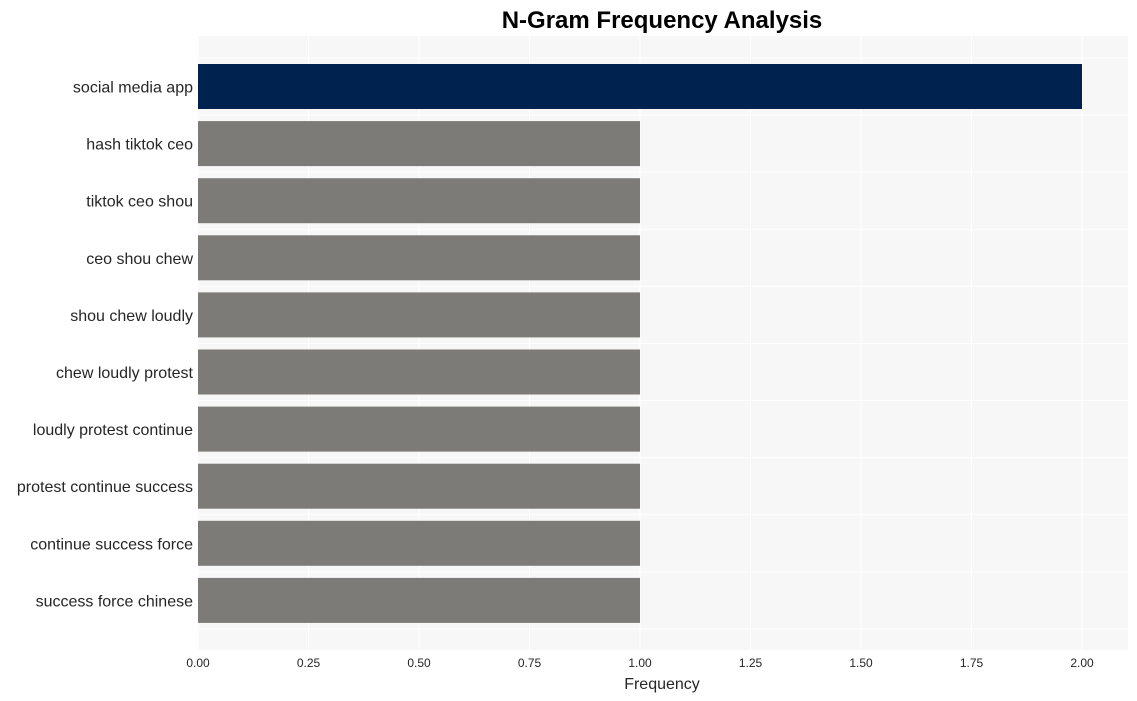 This screenshot has height=701, width=1137. What do you see at coordinates (419, 663) in the screenshot?
I see `x-tick-label: 0.50` at bounding box center [419, 663].